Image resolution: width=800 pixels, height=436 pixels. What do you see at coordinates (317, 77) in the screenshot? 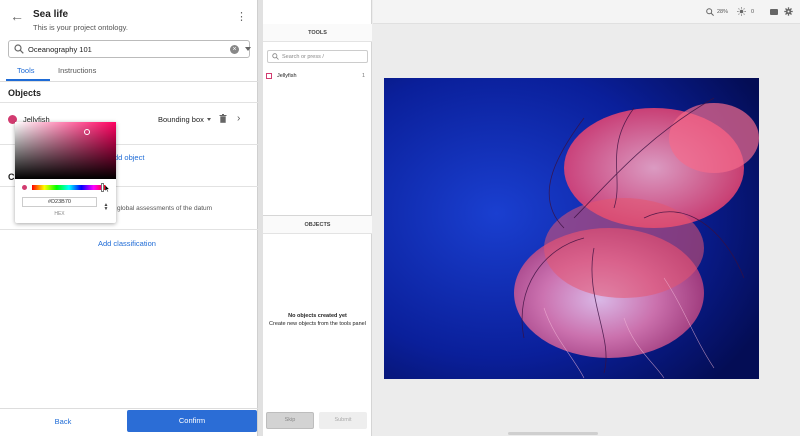
I see `tool-item-jellyfish: Jellyfish 1` at bounding box center [317, 77].